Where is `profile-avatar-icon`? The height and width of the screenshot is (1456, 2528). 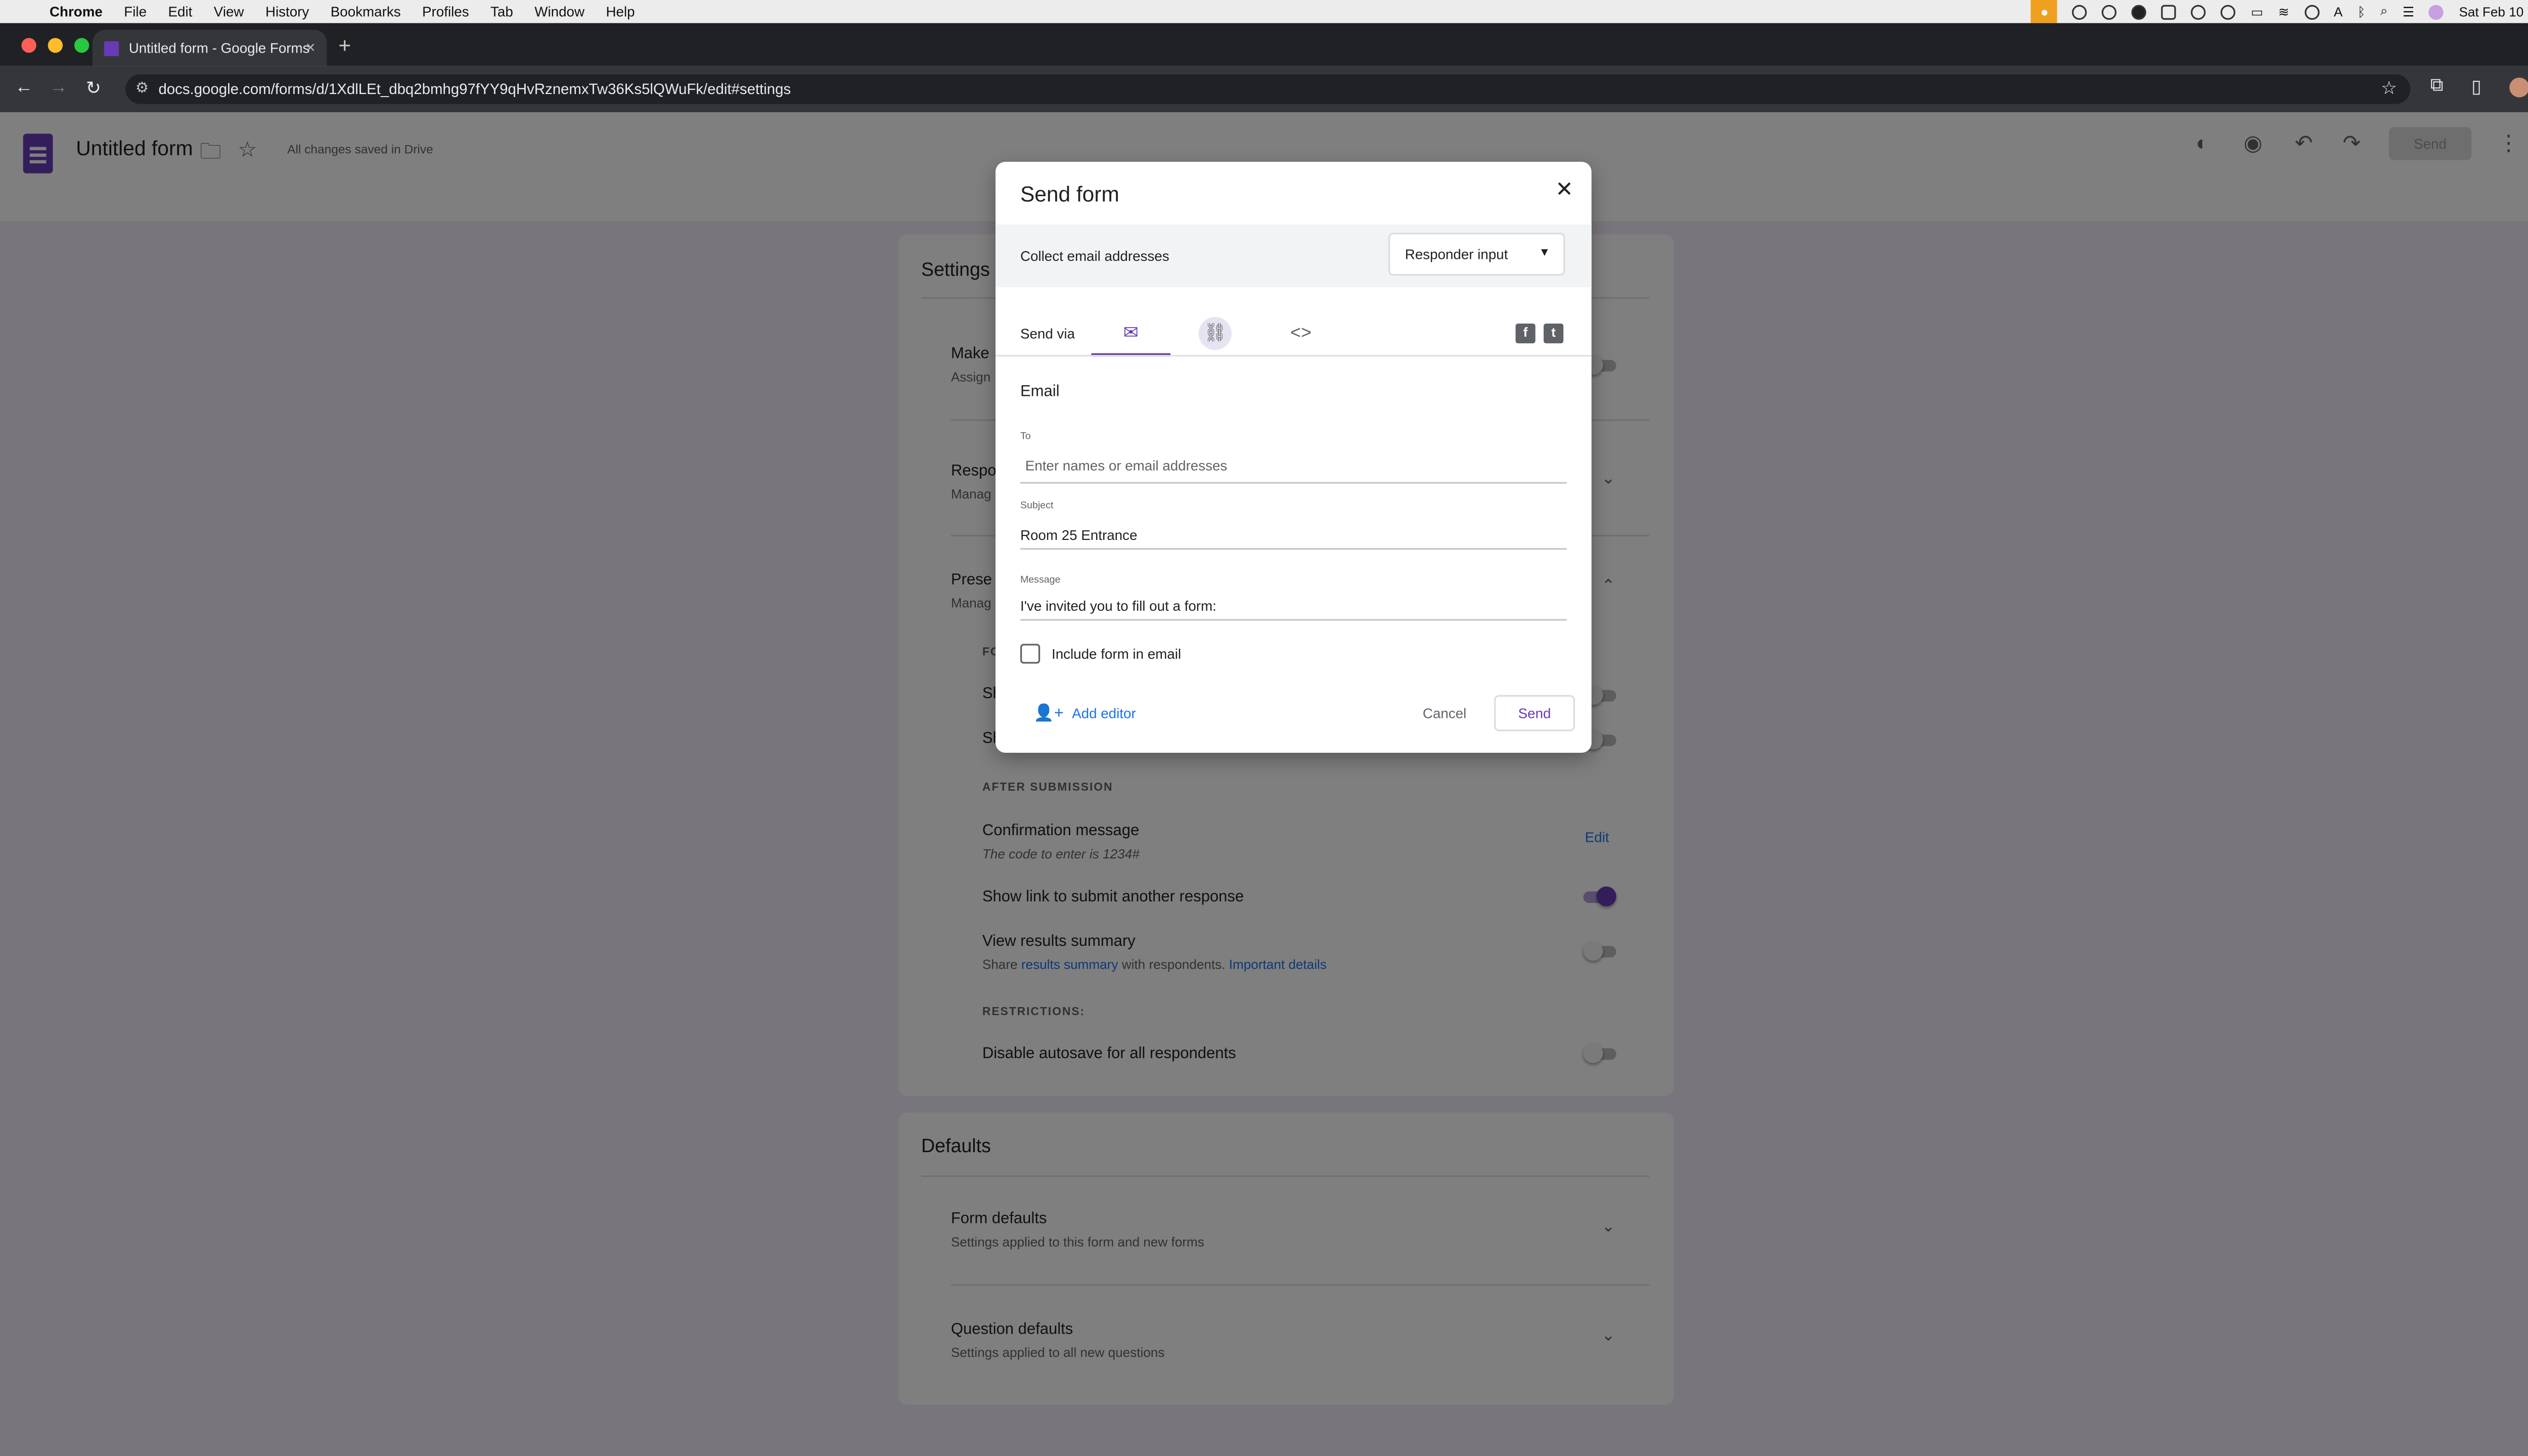
profile-avatar-icon is located at coordinates (2519, 86).